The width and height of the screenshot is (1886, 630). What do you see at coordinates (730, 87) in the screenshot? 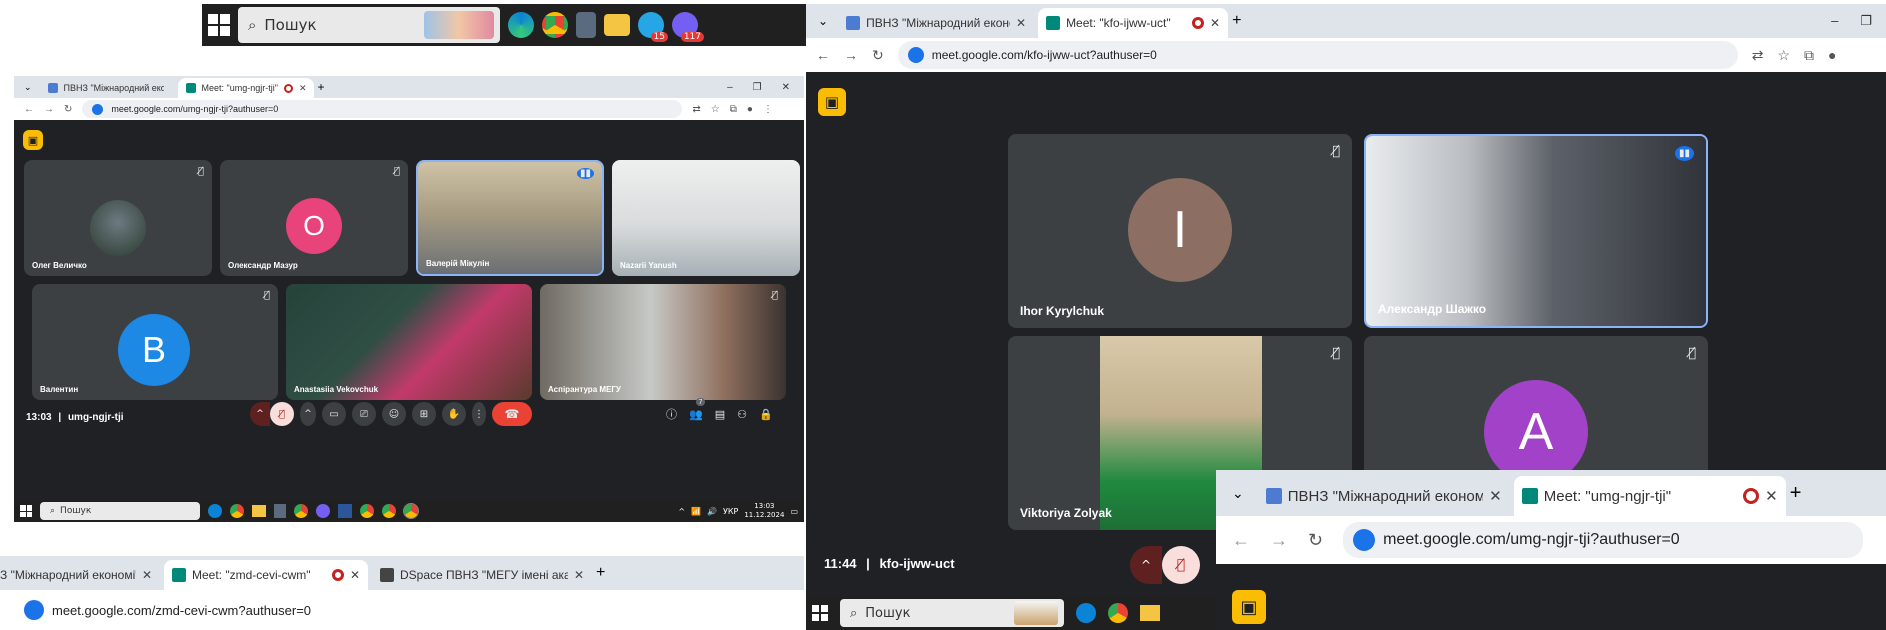
I see `minimize-icon: –` at bounding box center [730, 87].